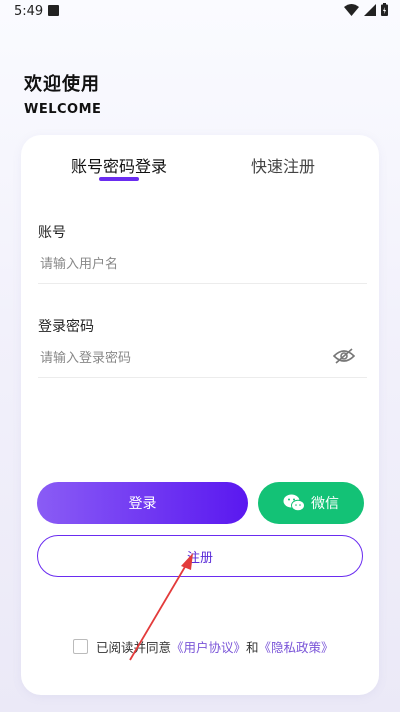 This screenshot has width=400, height=712. I want to click on wechat-icon, so click(294, 503).